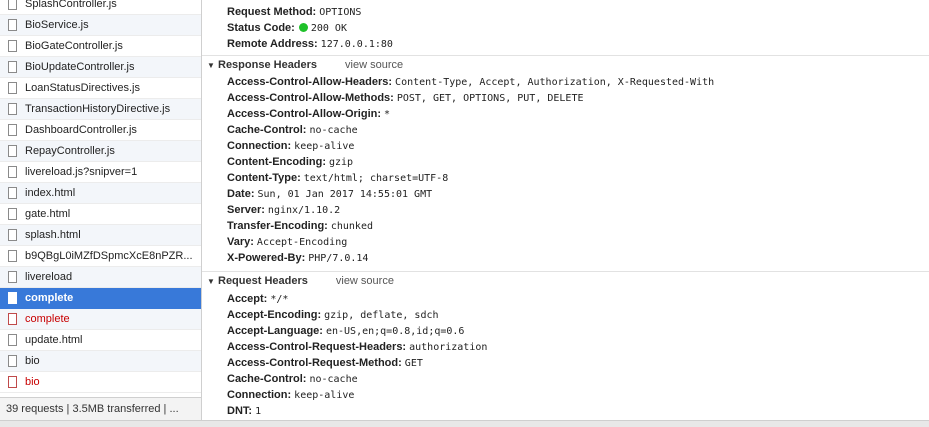 Image resolution: width=929 pixels, height=427 pixels. Describe the element at coordinates (351, 226) in the screenshot. I see `header-value: chunked` at that location.